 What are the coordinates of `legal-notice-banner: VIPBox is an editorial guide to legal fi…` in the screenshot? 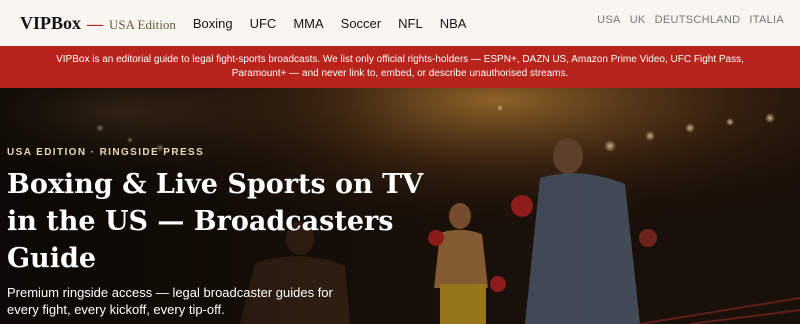 It's located at (400, 67).